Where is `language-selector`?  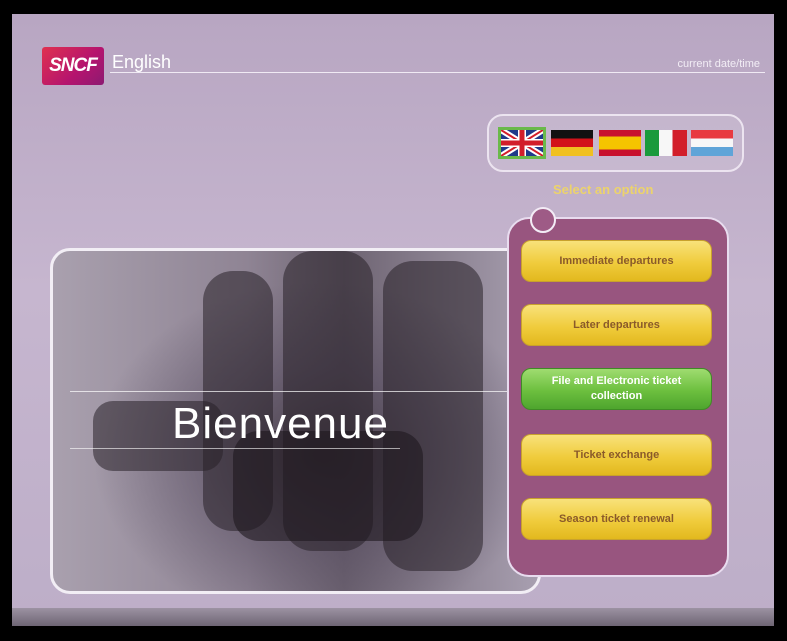
language-selector is located at coordinates (615, 143).